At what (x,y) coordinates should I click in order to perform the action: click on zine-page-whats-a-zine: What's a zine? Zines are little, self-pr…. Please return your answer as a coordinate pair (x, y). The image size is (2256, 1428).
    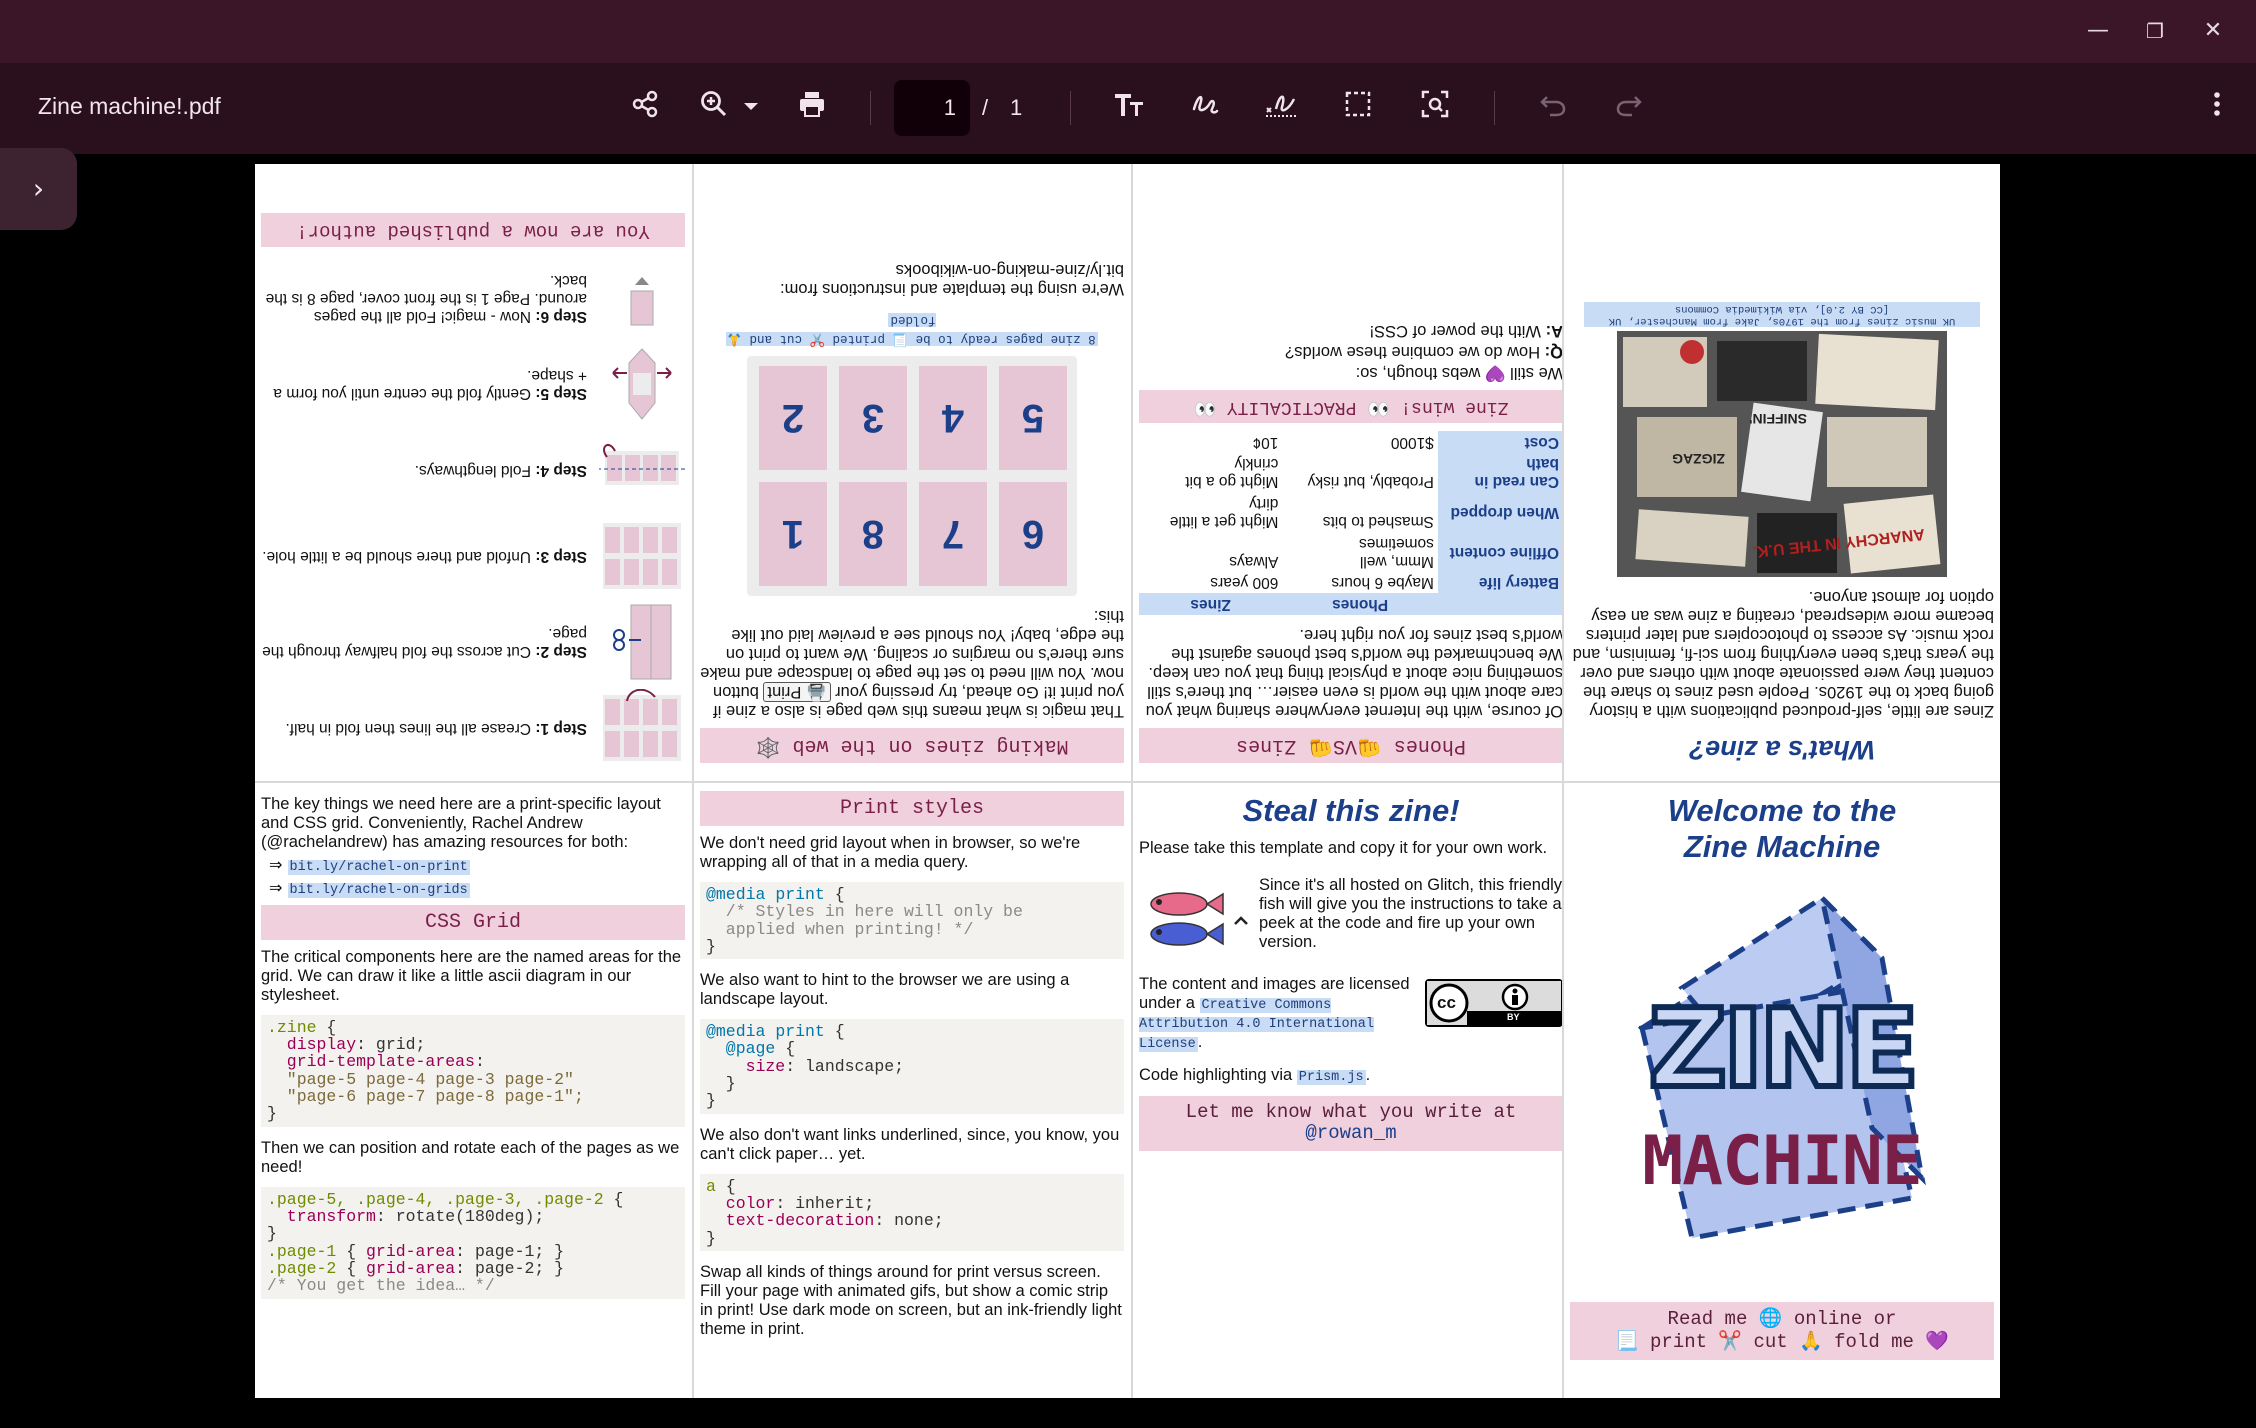
    Looking at the image, I should click on (1782, 472).